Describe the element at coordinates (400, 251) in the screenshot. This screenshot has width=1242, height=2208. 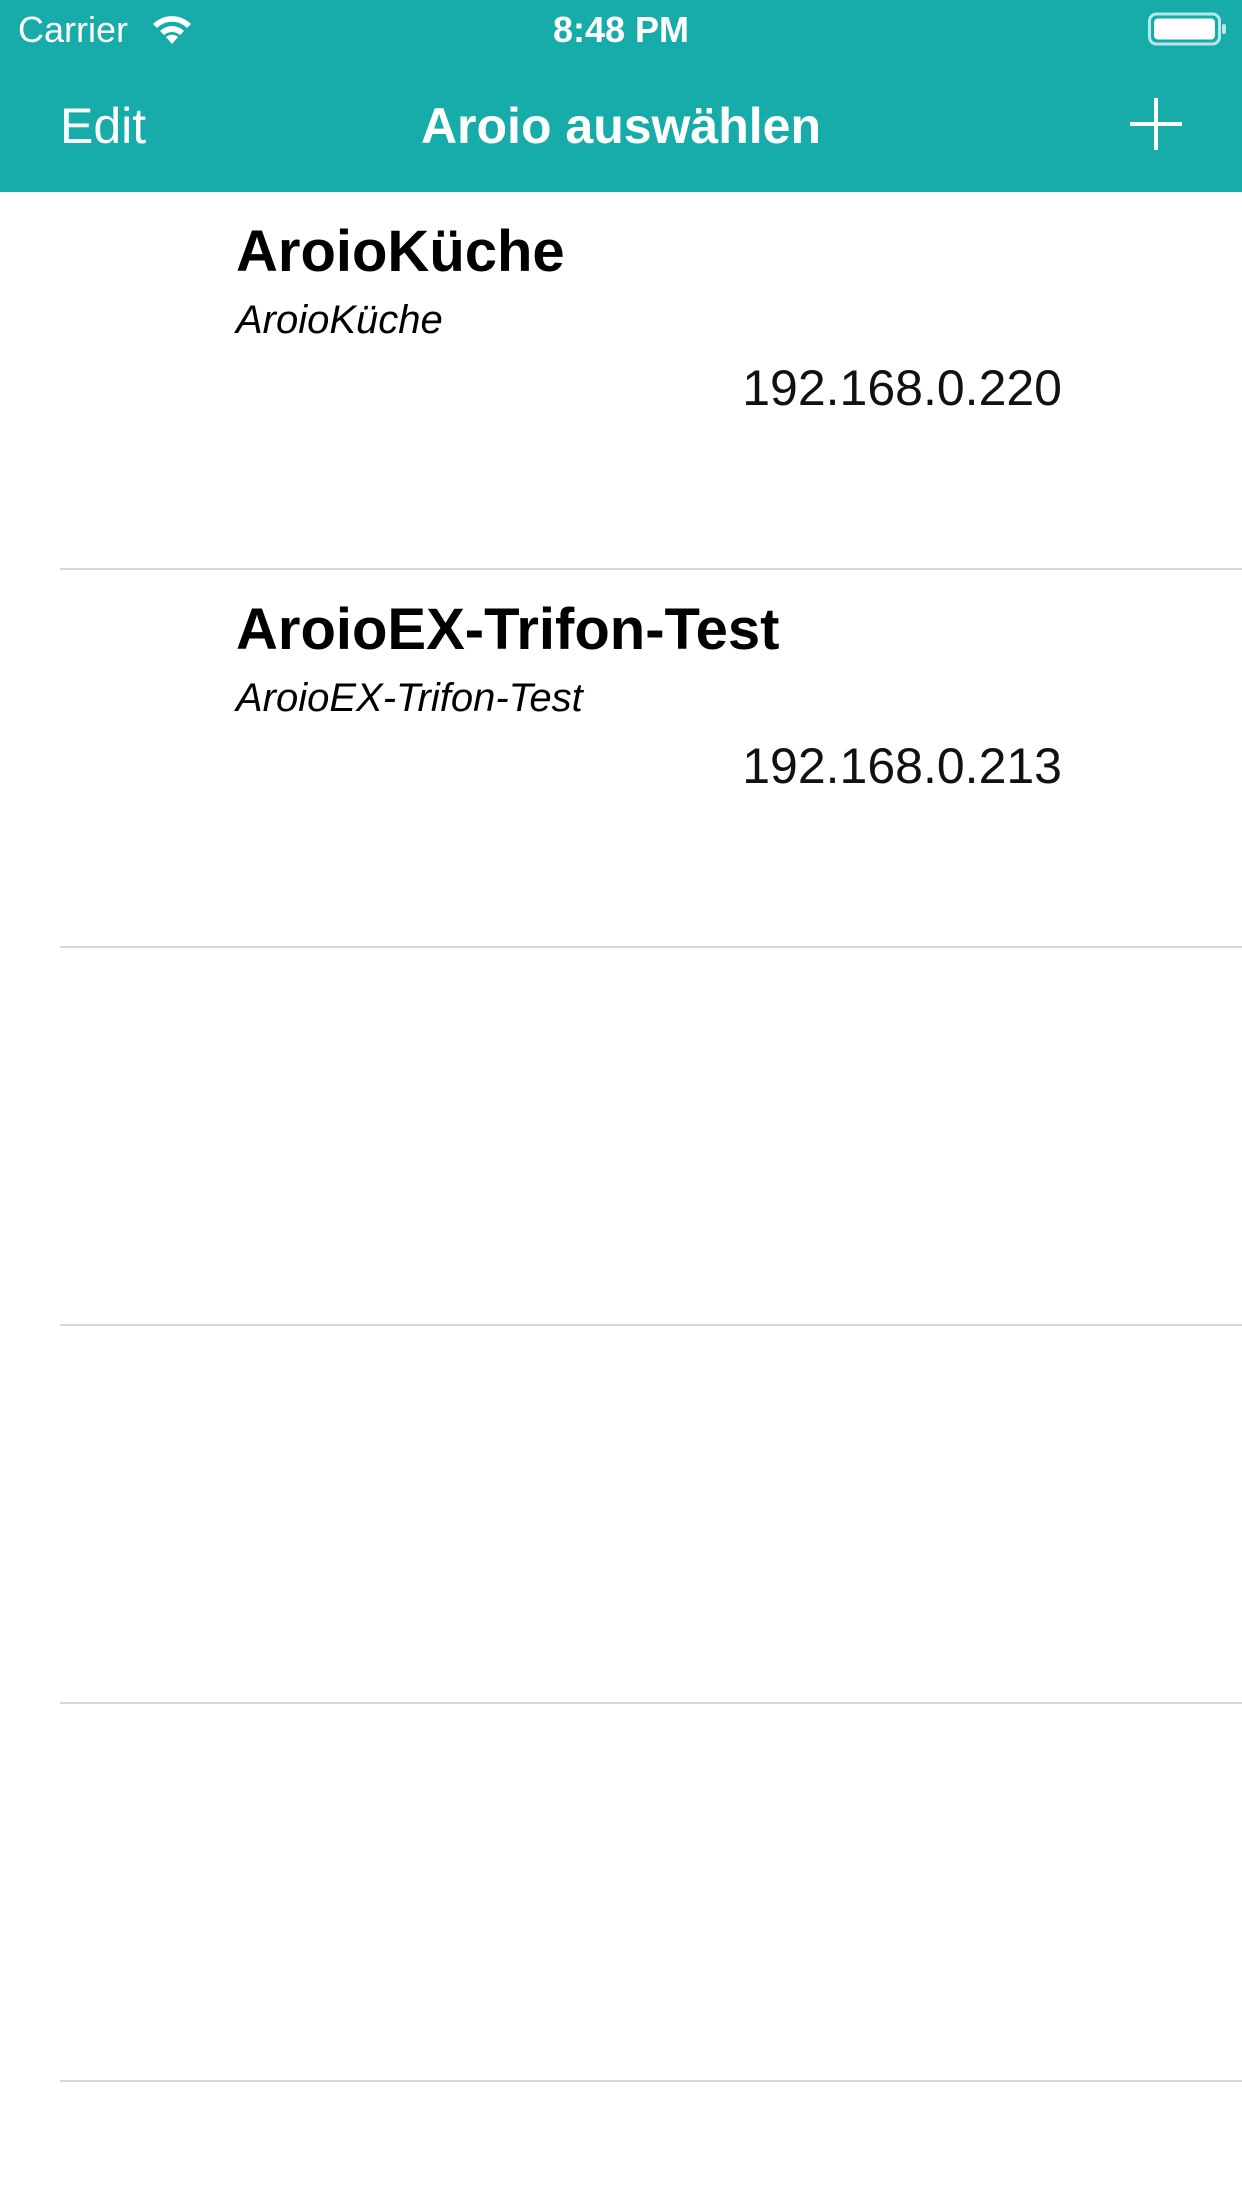
I see `device-name: AroioKüche` at that location.